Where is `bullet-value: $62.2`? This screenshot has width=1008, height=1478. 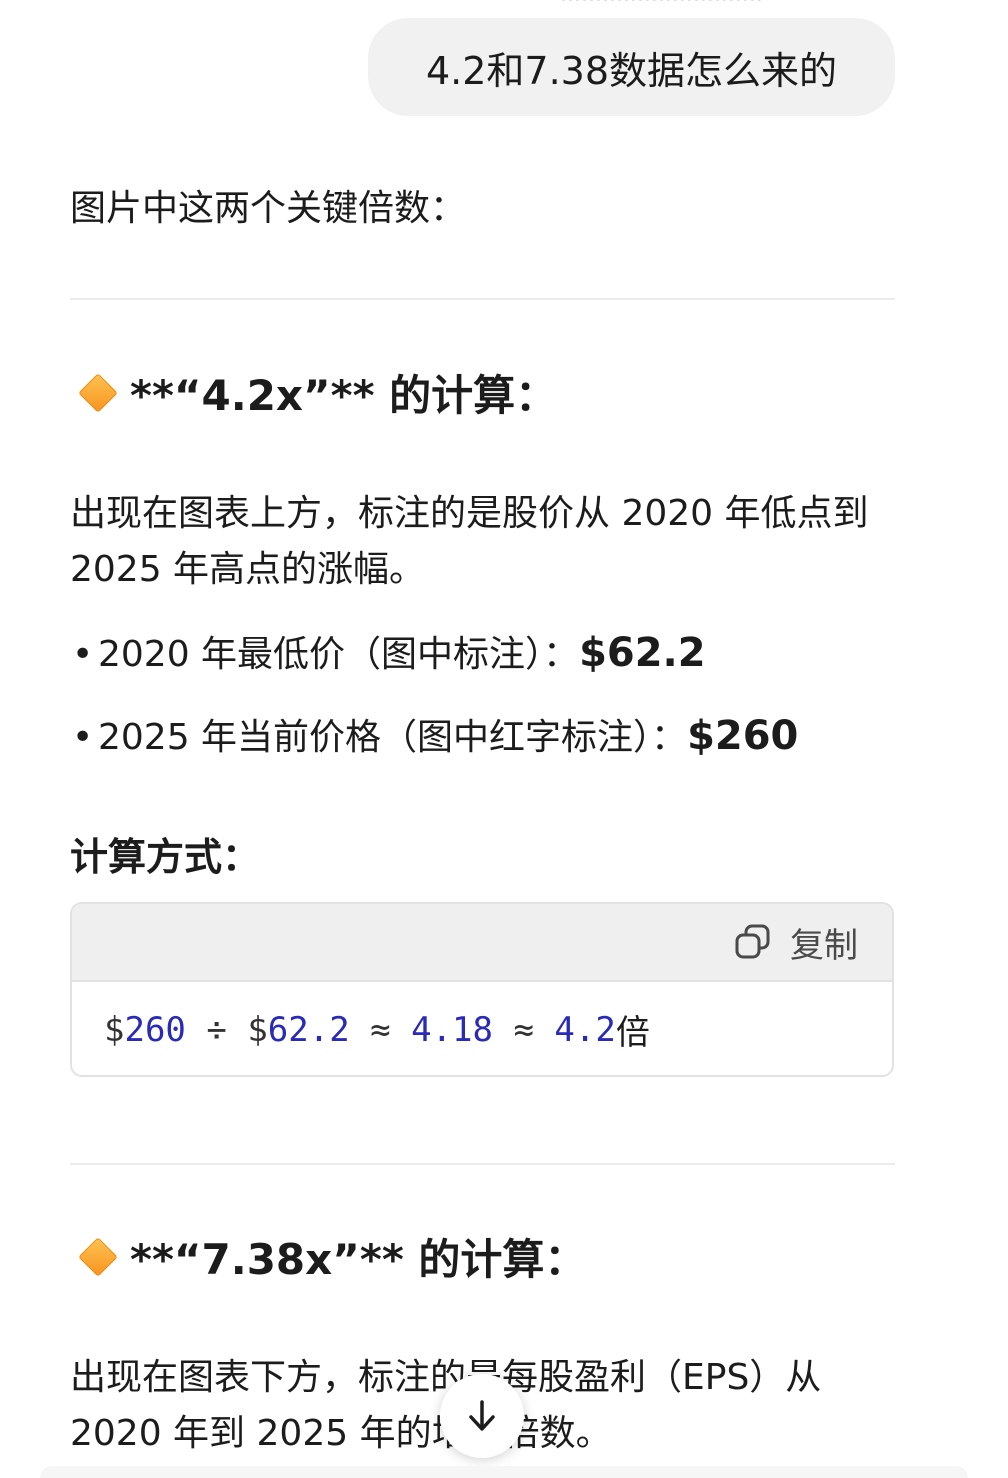
bullet-value: $62.2 is located at coordinates (642, 653).